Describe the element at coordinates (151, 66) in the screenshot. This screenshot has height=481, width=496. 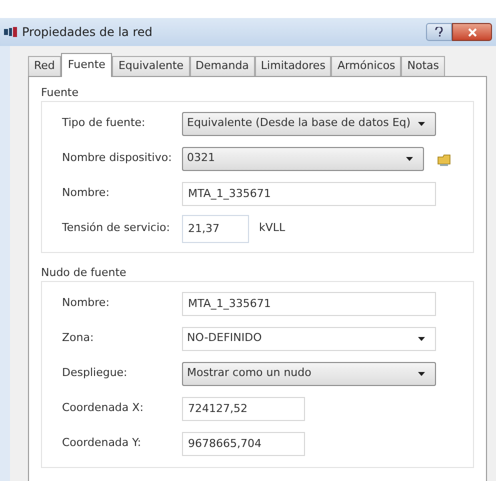
I see `tab: Equivalente` at that location.